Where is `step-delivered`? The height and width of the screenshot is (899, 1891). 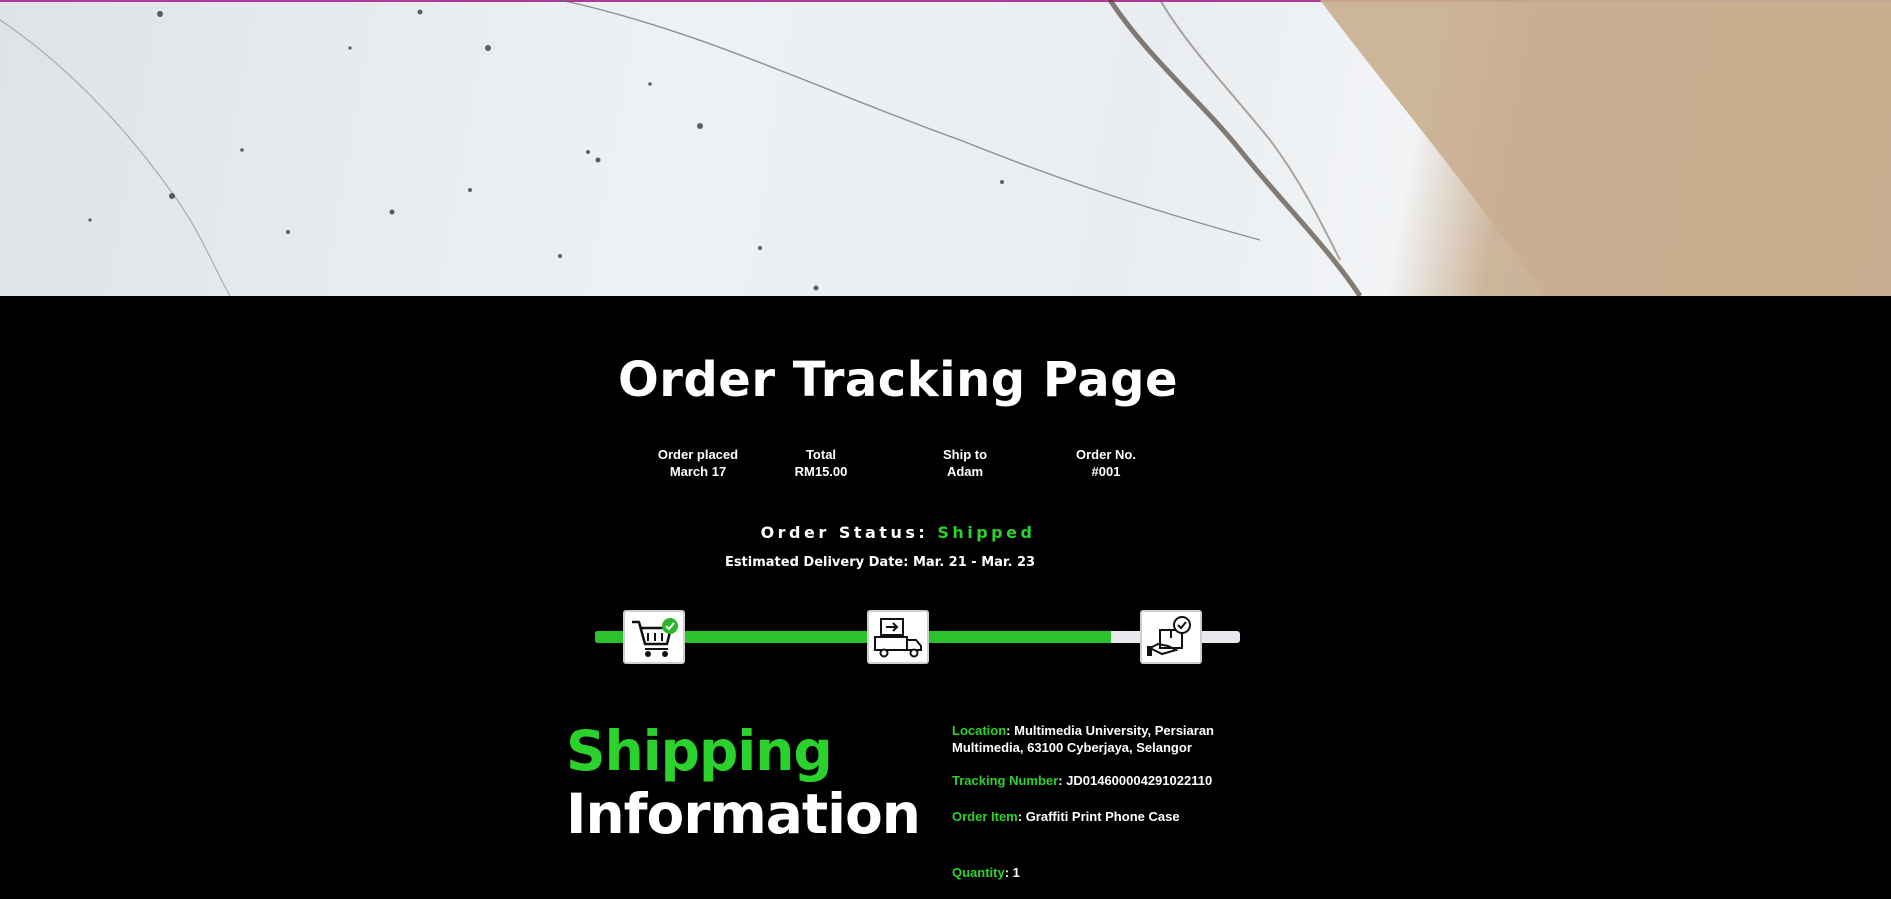 step-delivered is located at coordinates (1171, 637).